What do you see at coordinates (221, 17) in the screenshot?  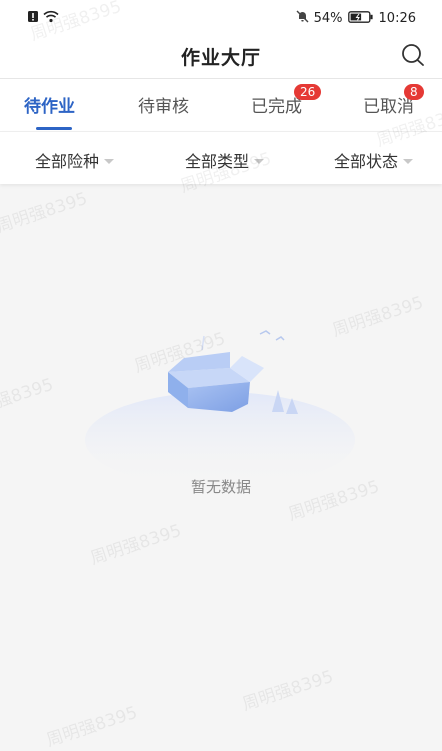 I see `status-bar: 54% 10:26` at bounding box center [221, 17].